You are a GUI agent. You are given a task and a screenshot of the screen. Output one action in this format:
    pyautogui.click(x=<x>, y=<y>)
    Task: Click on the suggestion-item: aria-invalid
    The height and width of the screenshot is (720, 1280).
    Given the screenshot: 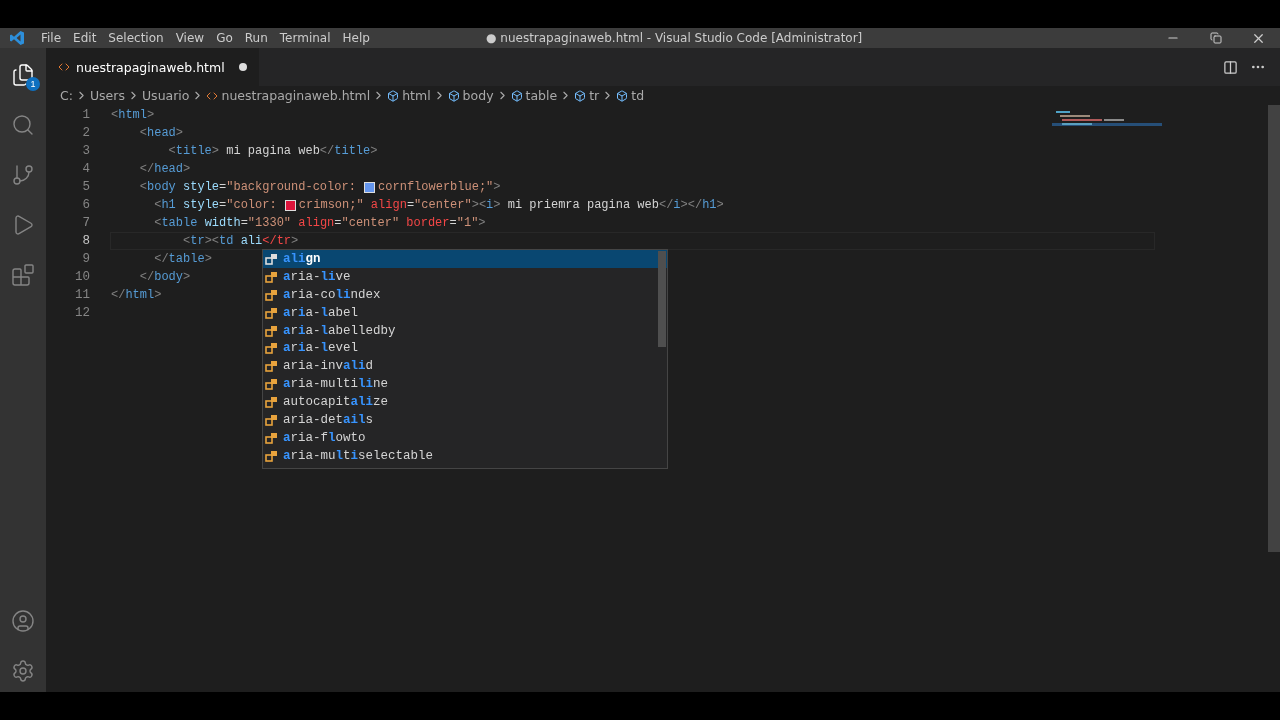 What is the action you would take?
    pyautogui.click(x=465, y=366)
    